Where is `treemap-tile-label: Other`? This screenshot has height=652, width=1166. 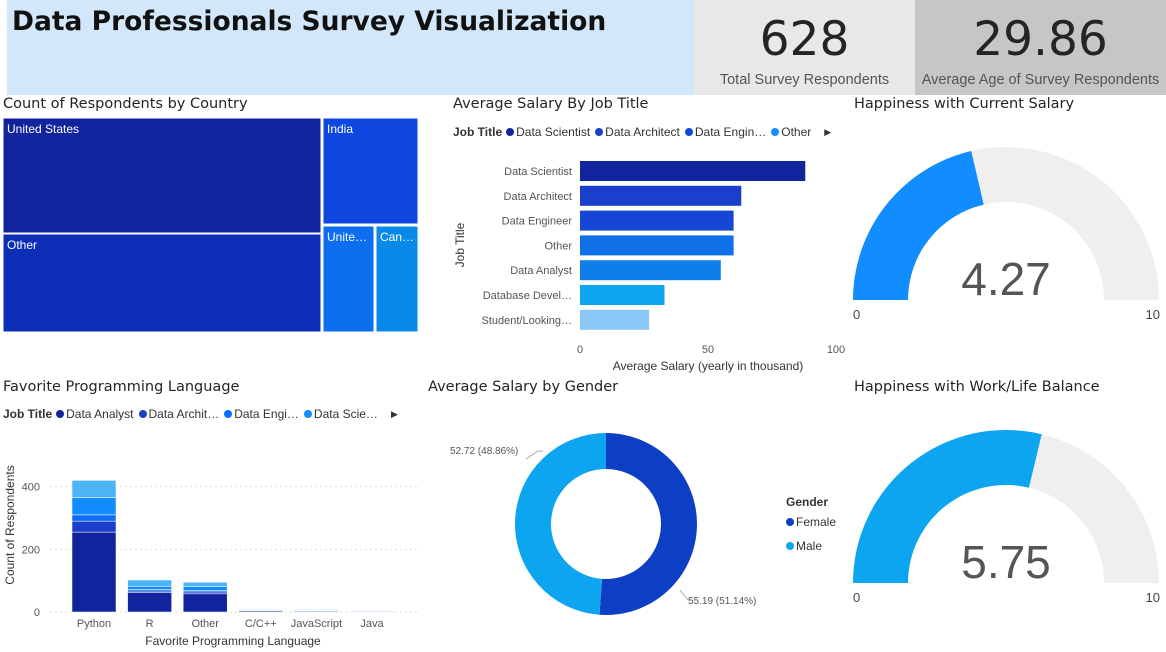 treemap-tile-label: Other is located at coordinates (22, 245).